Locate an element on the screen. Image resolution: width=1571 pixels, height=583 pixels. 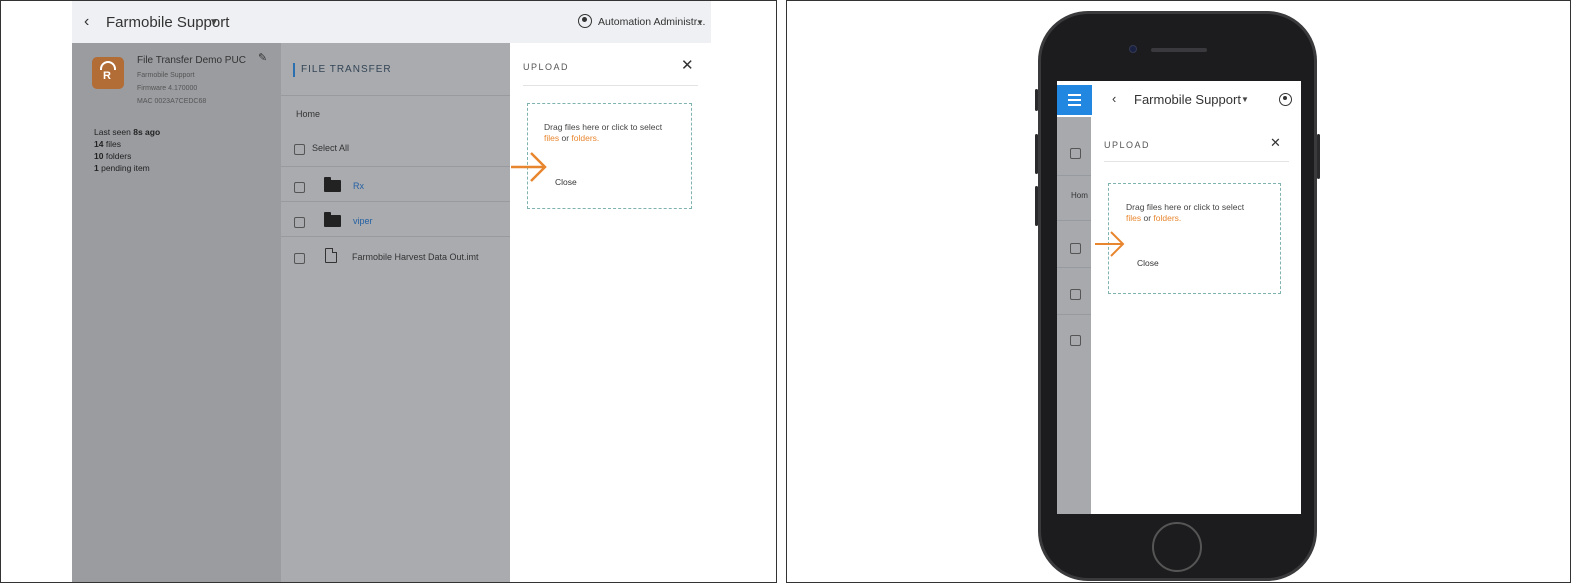
user-dropdown-caret-icon: ▼ is located at coordinates (700, 22).